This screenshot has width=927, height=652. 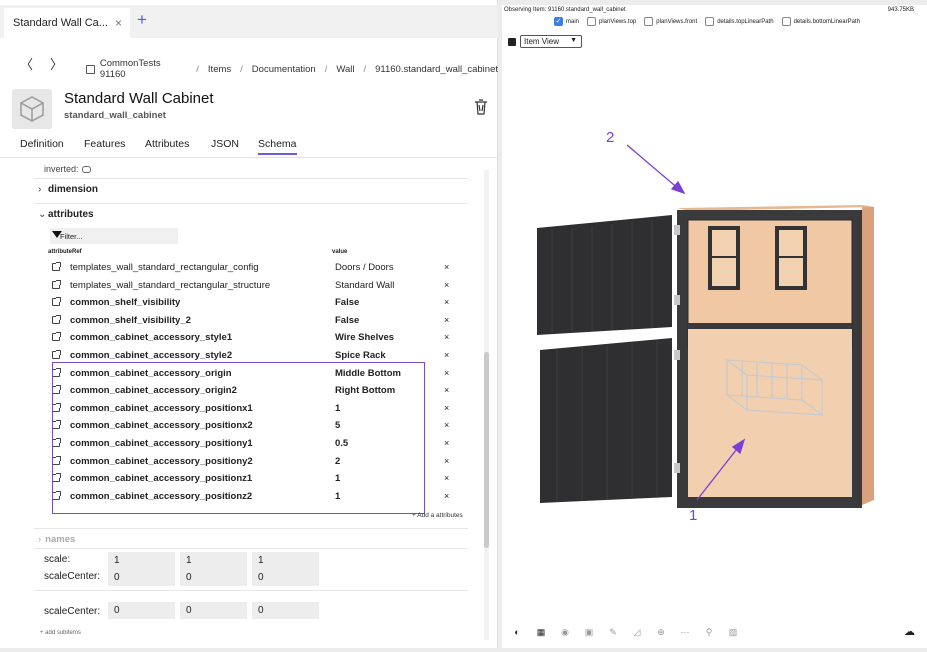 What do you see at coordinates (709, 632) in the screenshot?
I see `hierarchy-icon: ⚲` at bounding box center [709, 632].